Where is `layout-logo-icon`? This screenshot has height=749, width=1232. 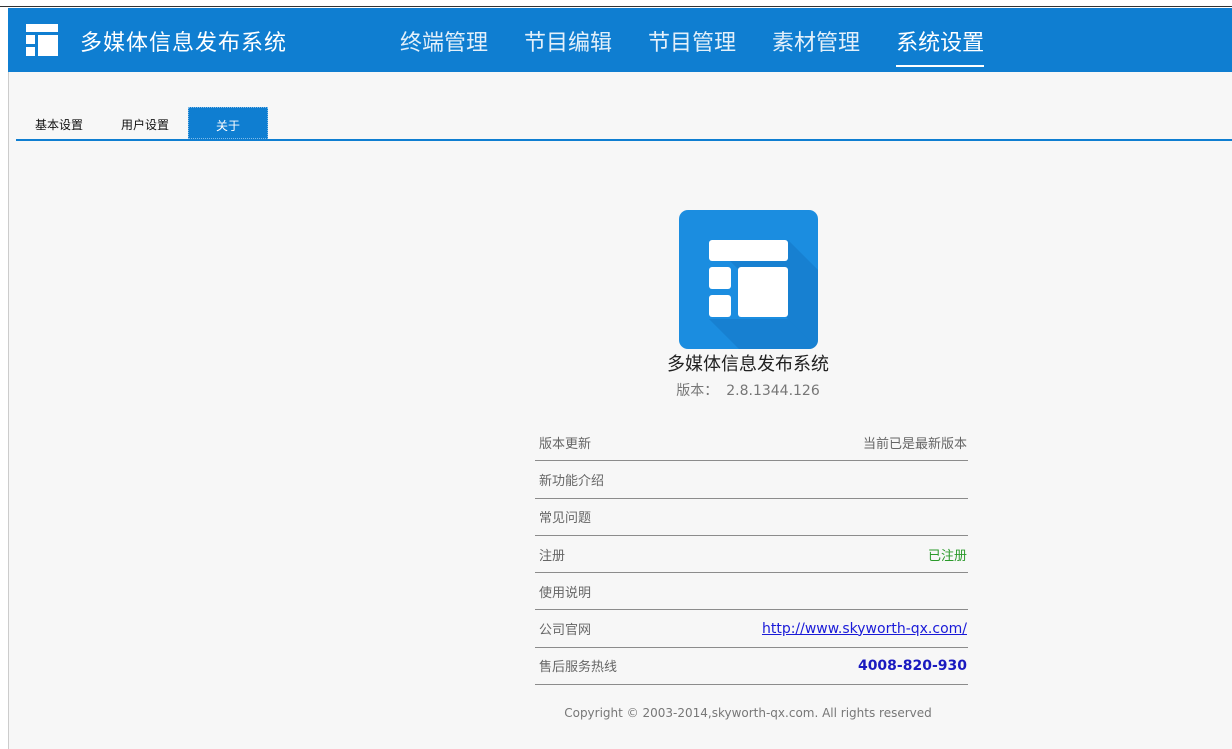
layout-logo-icon is located at coordinates (42, 40).